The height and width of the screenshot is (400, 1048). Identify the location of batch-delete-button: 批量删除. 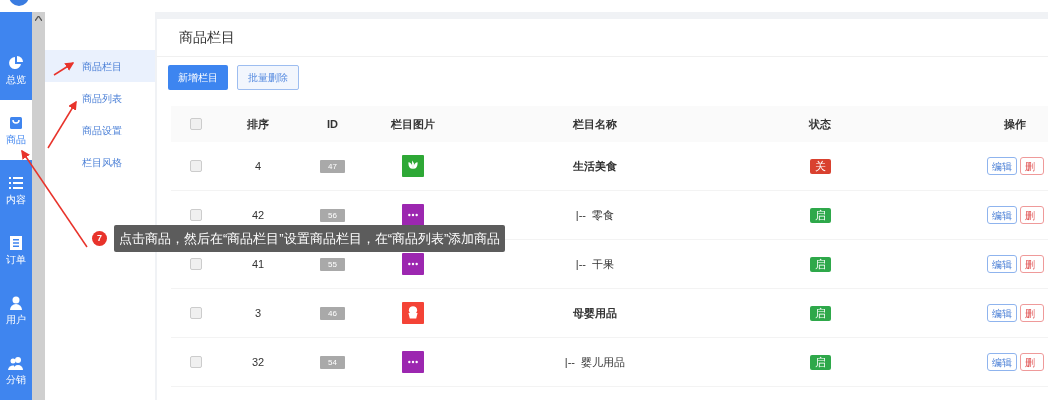
(268, 77).